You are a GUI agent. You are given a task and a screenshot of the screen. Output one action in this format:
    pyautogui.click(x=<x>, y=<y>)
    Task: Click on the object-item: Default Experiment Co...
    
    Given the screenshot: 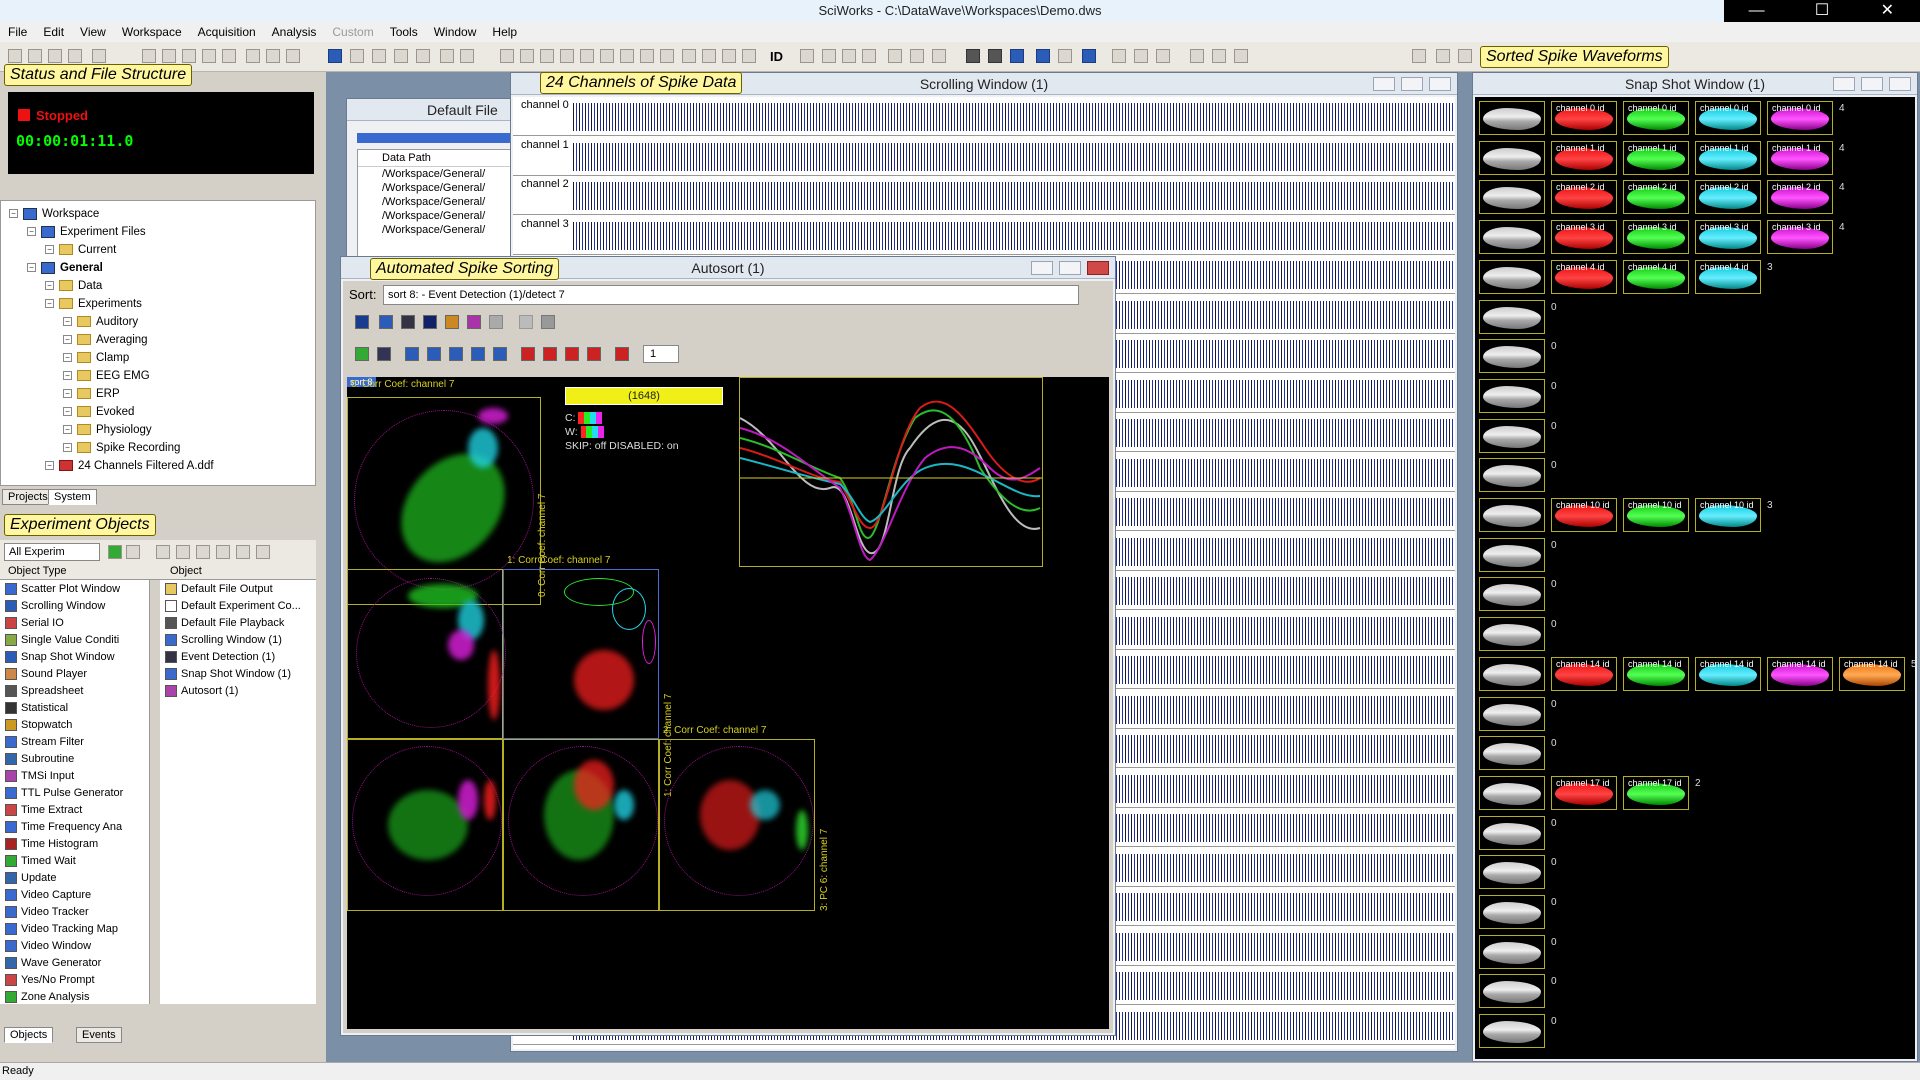 What is the action you would take?
    pyautogui.click(x=238, y=605)
    